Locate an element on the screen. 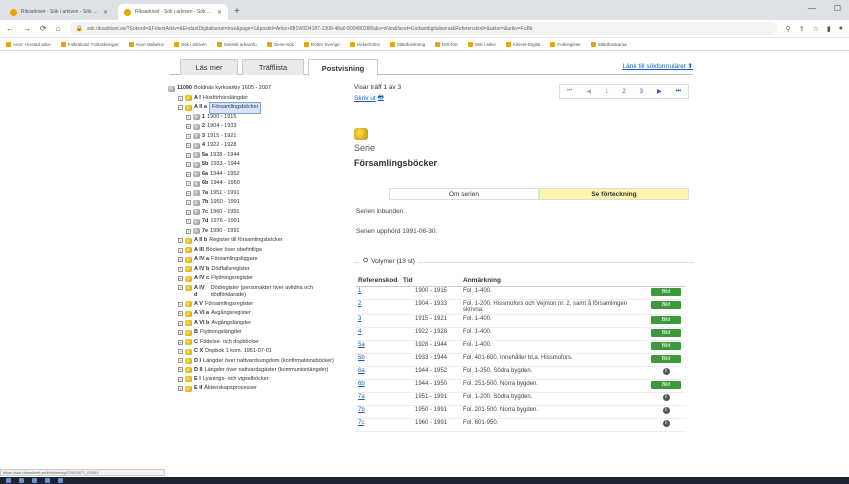  start-icon is located at coordinates (8, 480).